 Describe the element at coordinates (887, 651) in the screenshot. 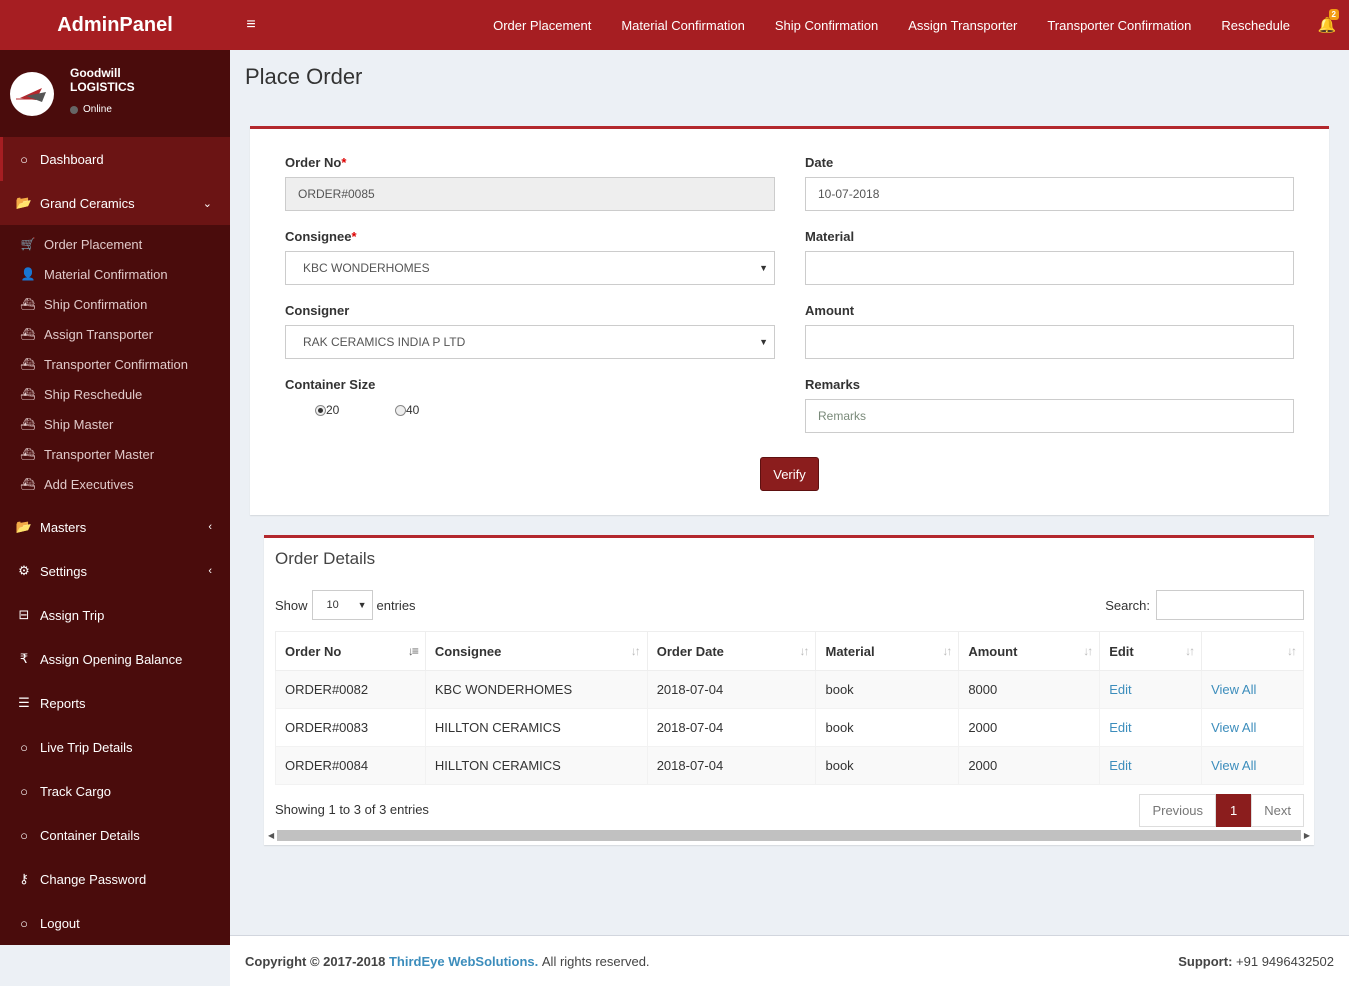

I see `col-material: Material ↓↑` at that location.